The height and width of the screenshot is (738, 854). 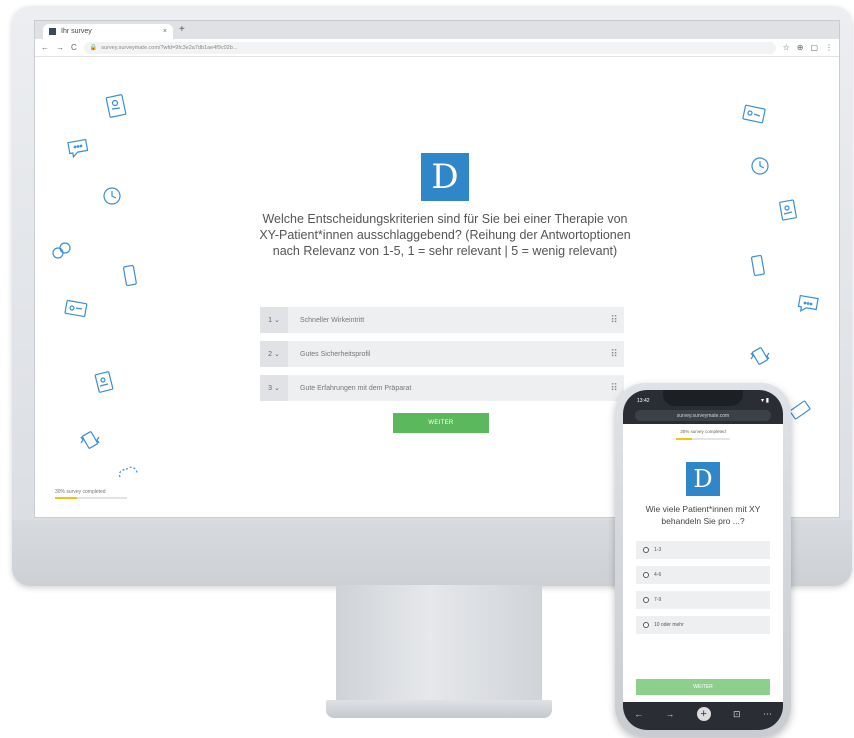 What do you see at coordinates (703, 415) in the screenshot?
I see `phone-url-field: survey.surveymate.com` at bounding box center [703, 415].